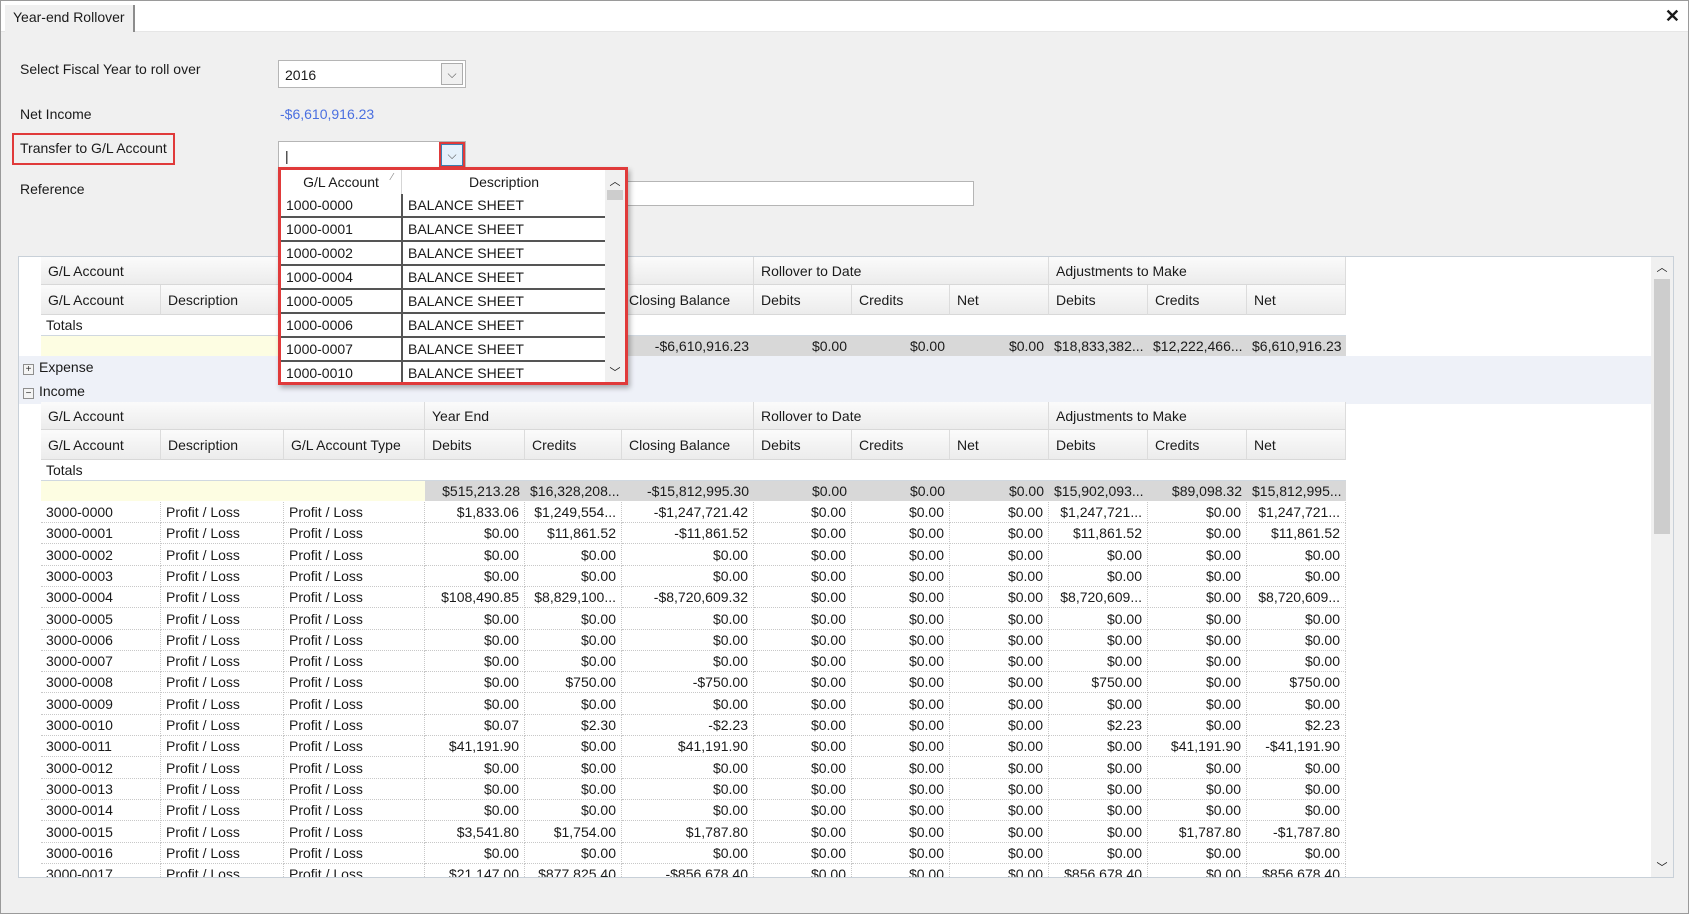 The image size is (1689, 914). Describe the element at coordinates (835, 392) in the screenshot. I see `group-row-income: − Income` at that location.